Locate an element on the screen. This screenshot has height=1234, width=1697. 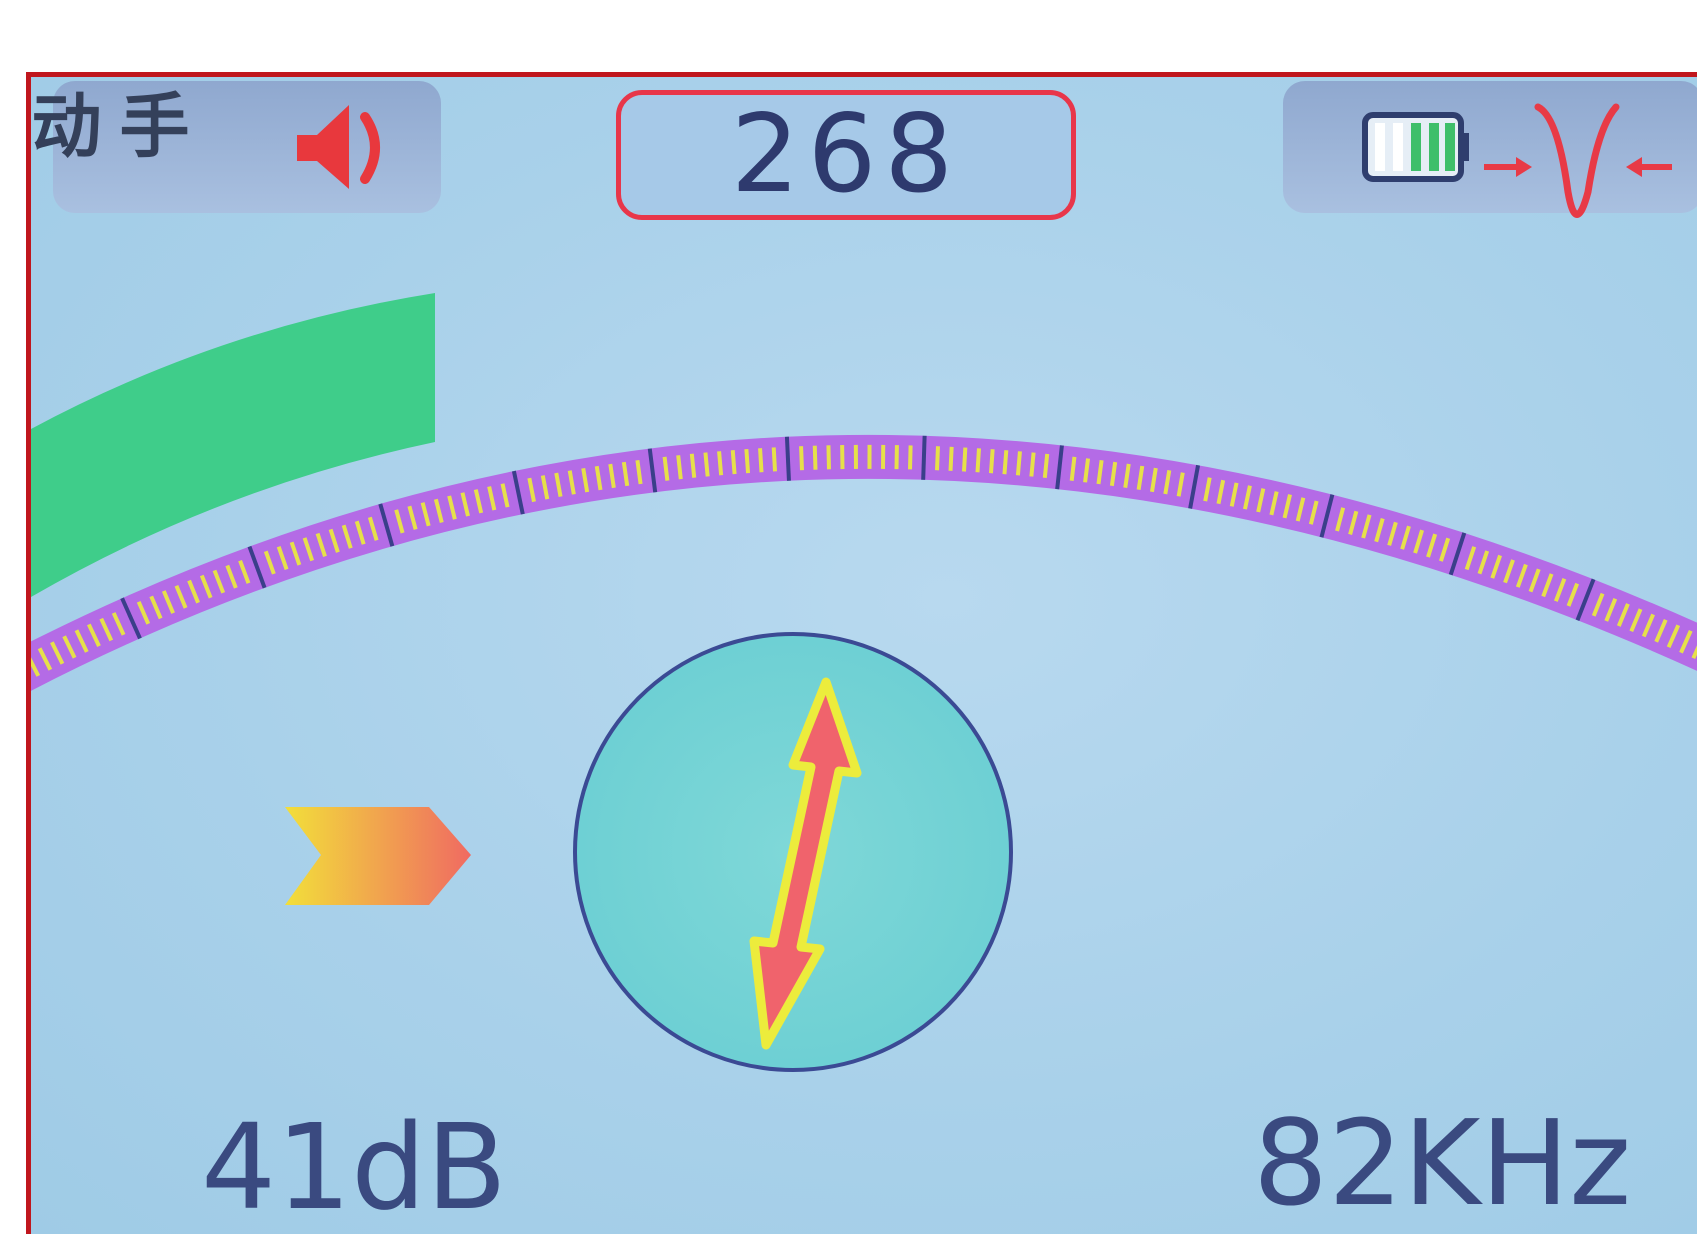
mode-panel: 手动 is located at coordinates (233, 147).